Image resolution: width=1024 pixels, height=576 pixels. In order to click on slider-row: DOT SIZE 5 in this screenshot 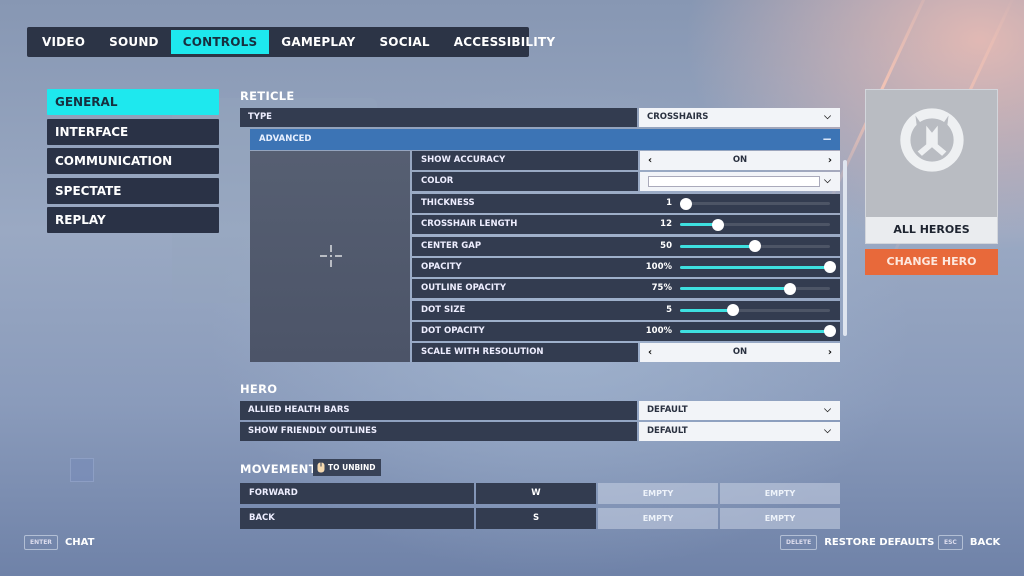, I will do `click(626, 310)`.